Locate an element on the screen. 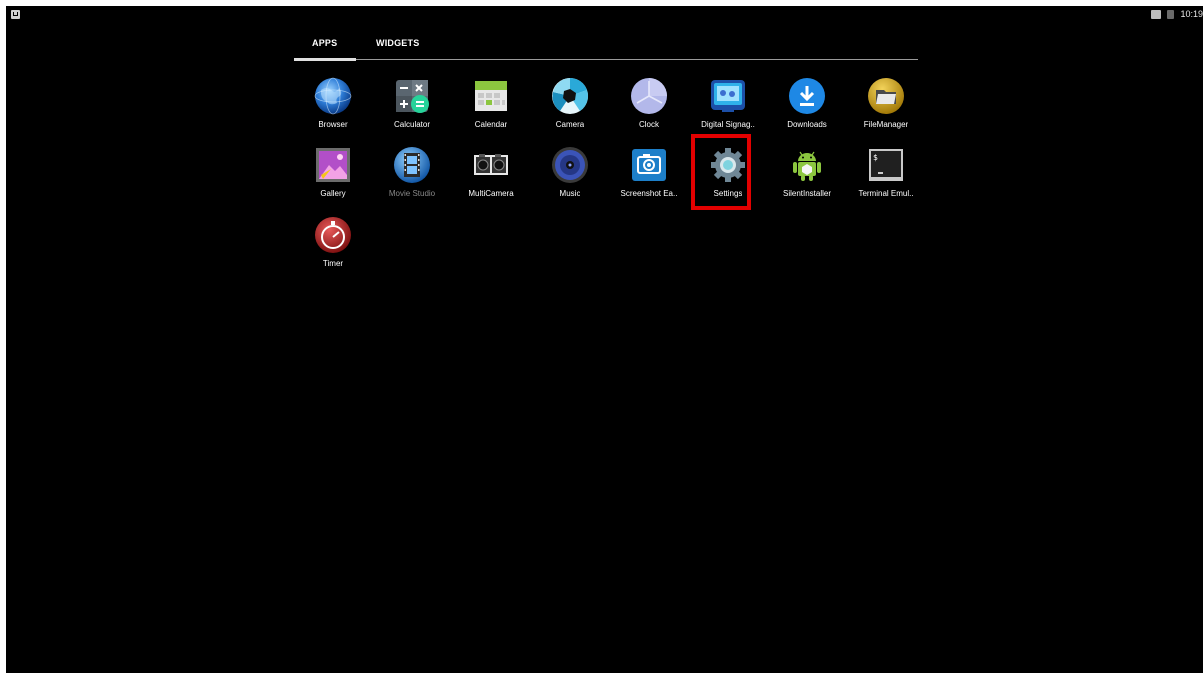 This screenshot has height=679, width=1203. android-icon is located at coordinates (807, 166).